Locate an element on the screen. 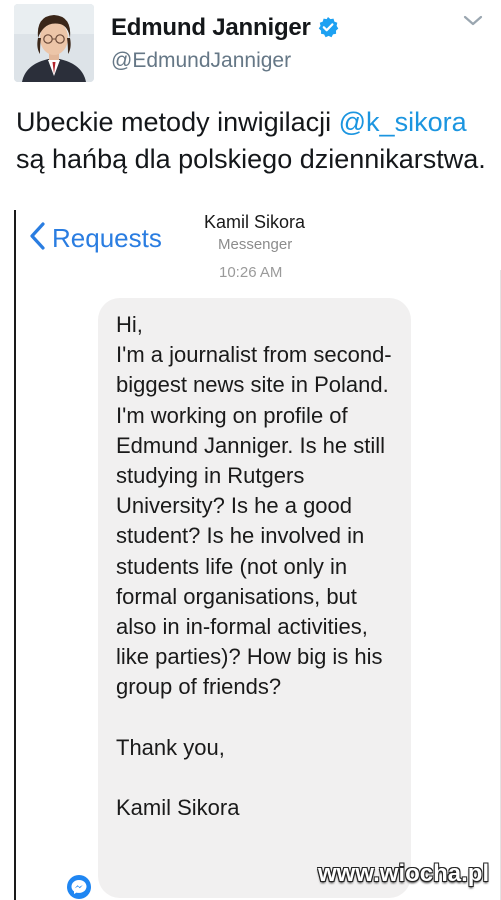  back-label: Requests is located at coordinates (107, 237).